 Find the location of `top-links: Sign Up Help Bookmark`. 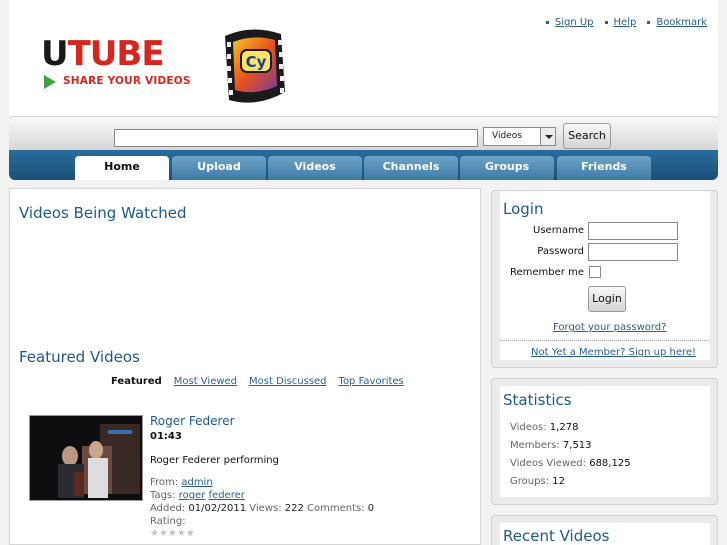

top-links: Sign Up Help Bookmark is located at coordinates (626, 22).